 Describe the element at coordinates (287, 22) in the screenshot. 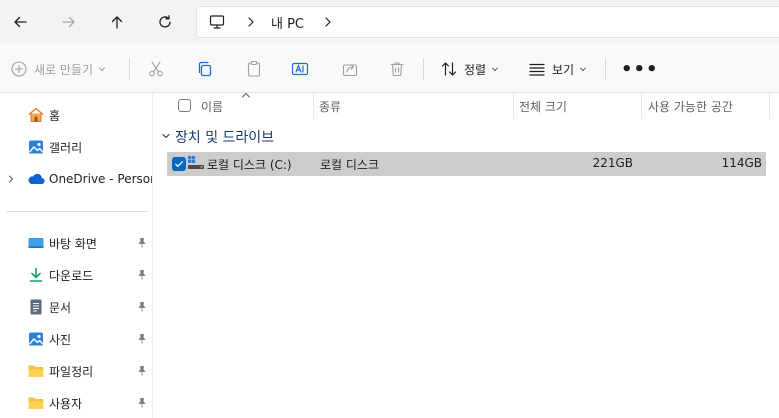

I see `breadcrumb-this-pc: 내 PC` at that location.